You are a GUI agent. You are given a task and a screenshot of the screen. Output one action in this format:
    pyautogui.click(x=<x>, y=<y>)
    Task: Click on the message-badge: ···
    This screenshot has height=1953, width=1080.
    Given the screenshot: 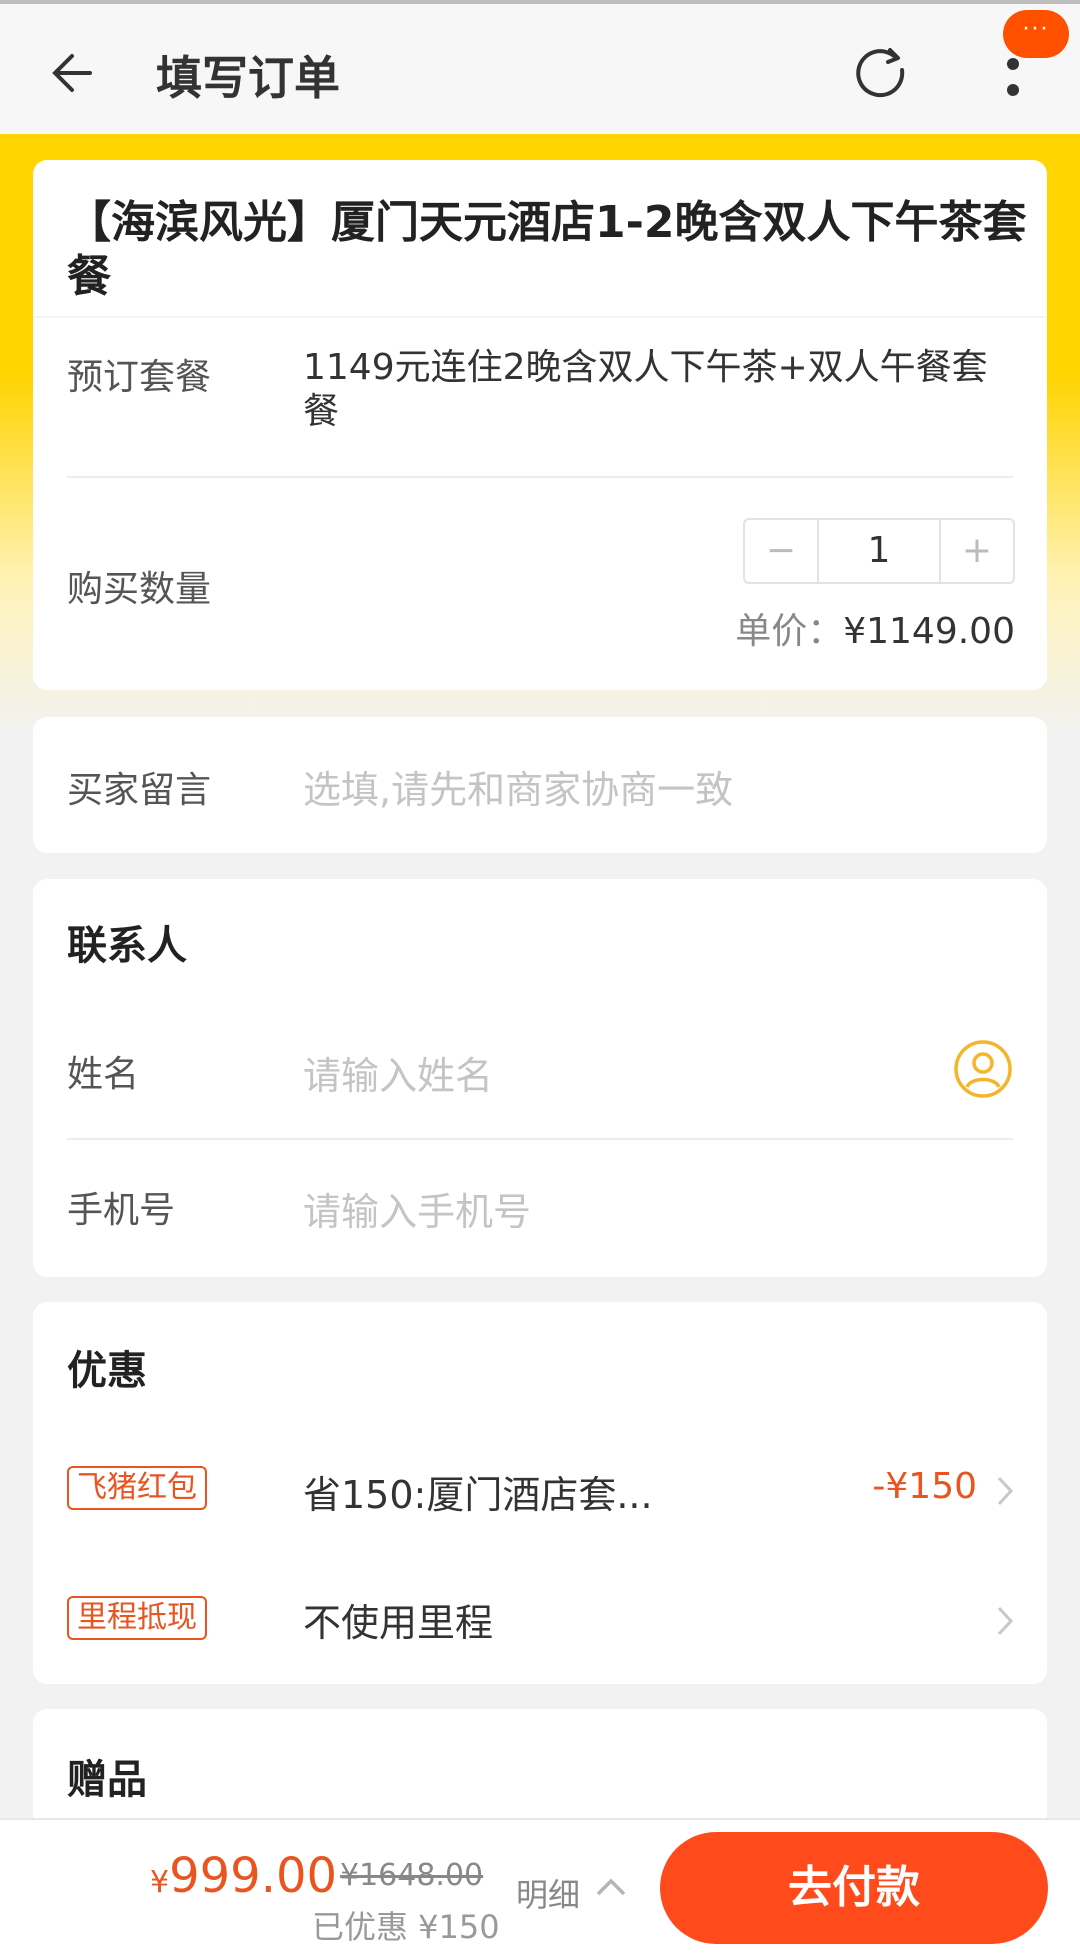 What is the action you would take?
    pyautogui.click(x=1036, y=34)
    